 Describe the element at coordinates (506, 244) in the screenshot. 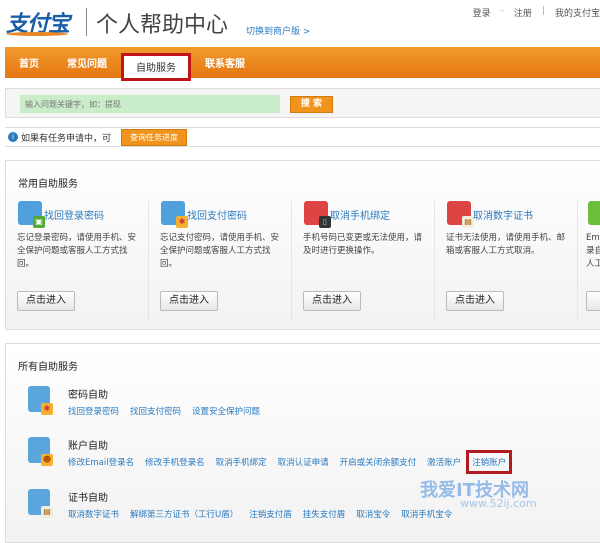

I see `card-desc: 证书无法使用，请使用手机、邮箱或客服人工方式取消。` at that location.